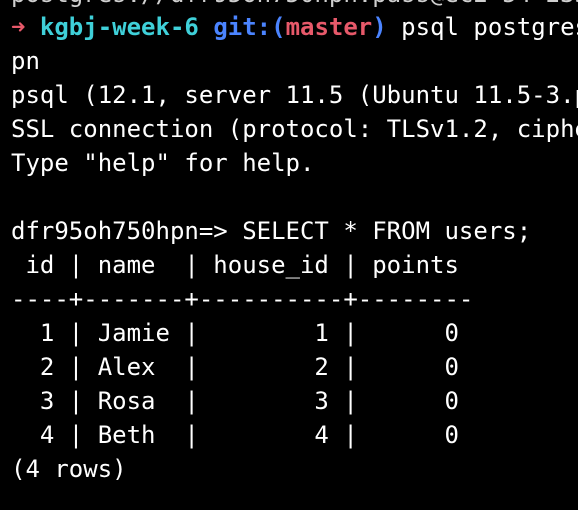 Image resolution: width=578 pixels, height=510 pixels. I want to click on prompt-directory: kgbj-week-6, so click(119, 27).